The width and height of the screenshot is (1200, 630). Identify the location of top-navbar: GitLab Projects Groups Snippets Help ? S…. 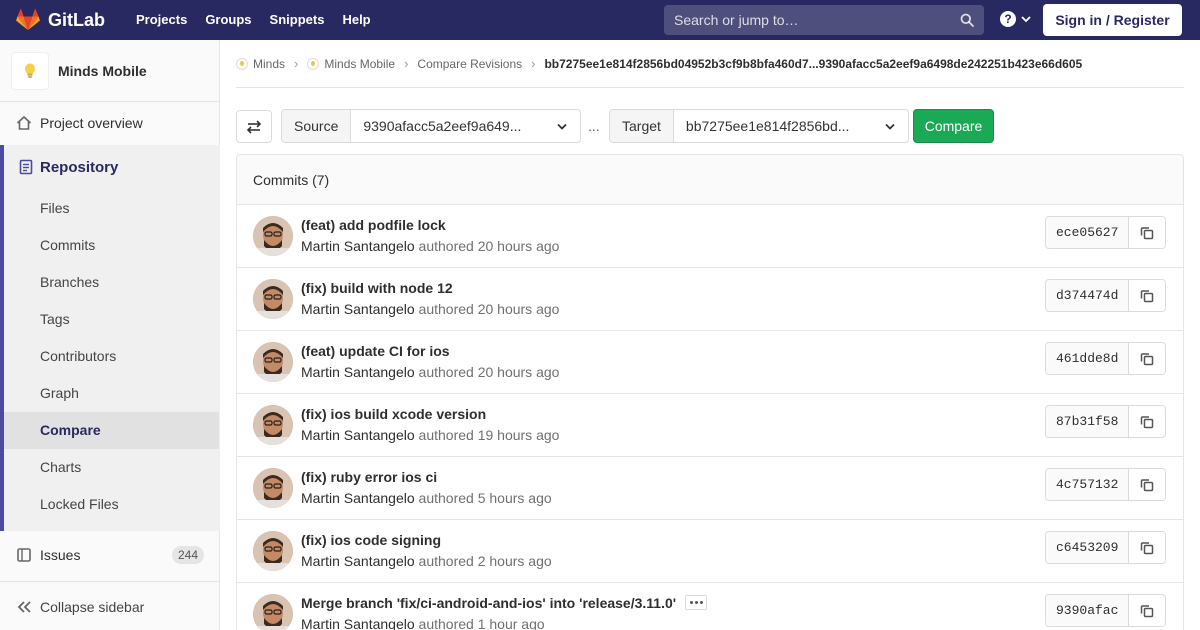
(600, 20).